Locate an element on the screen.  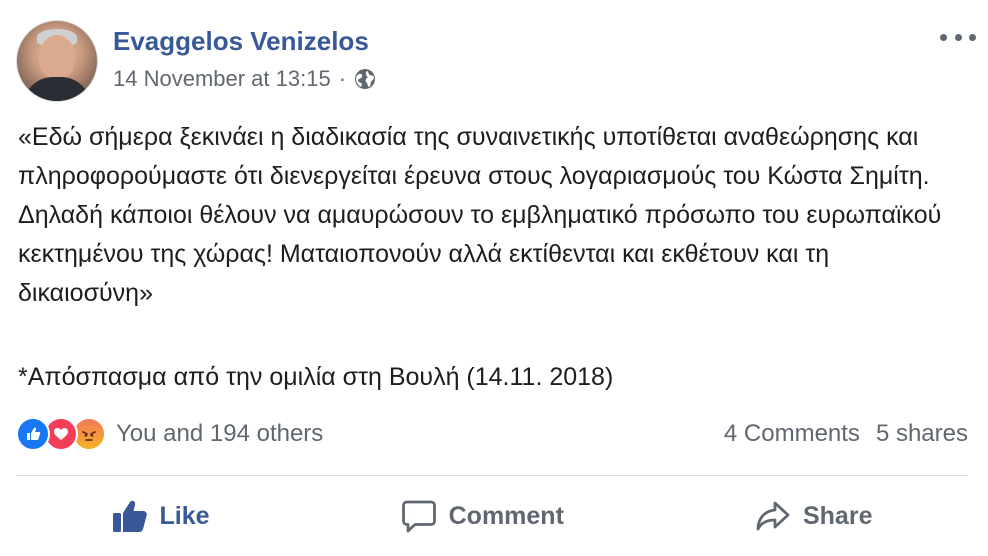
comment-button-label: Comment is located at coordinates (506, 515).